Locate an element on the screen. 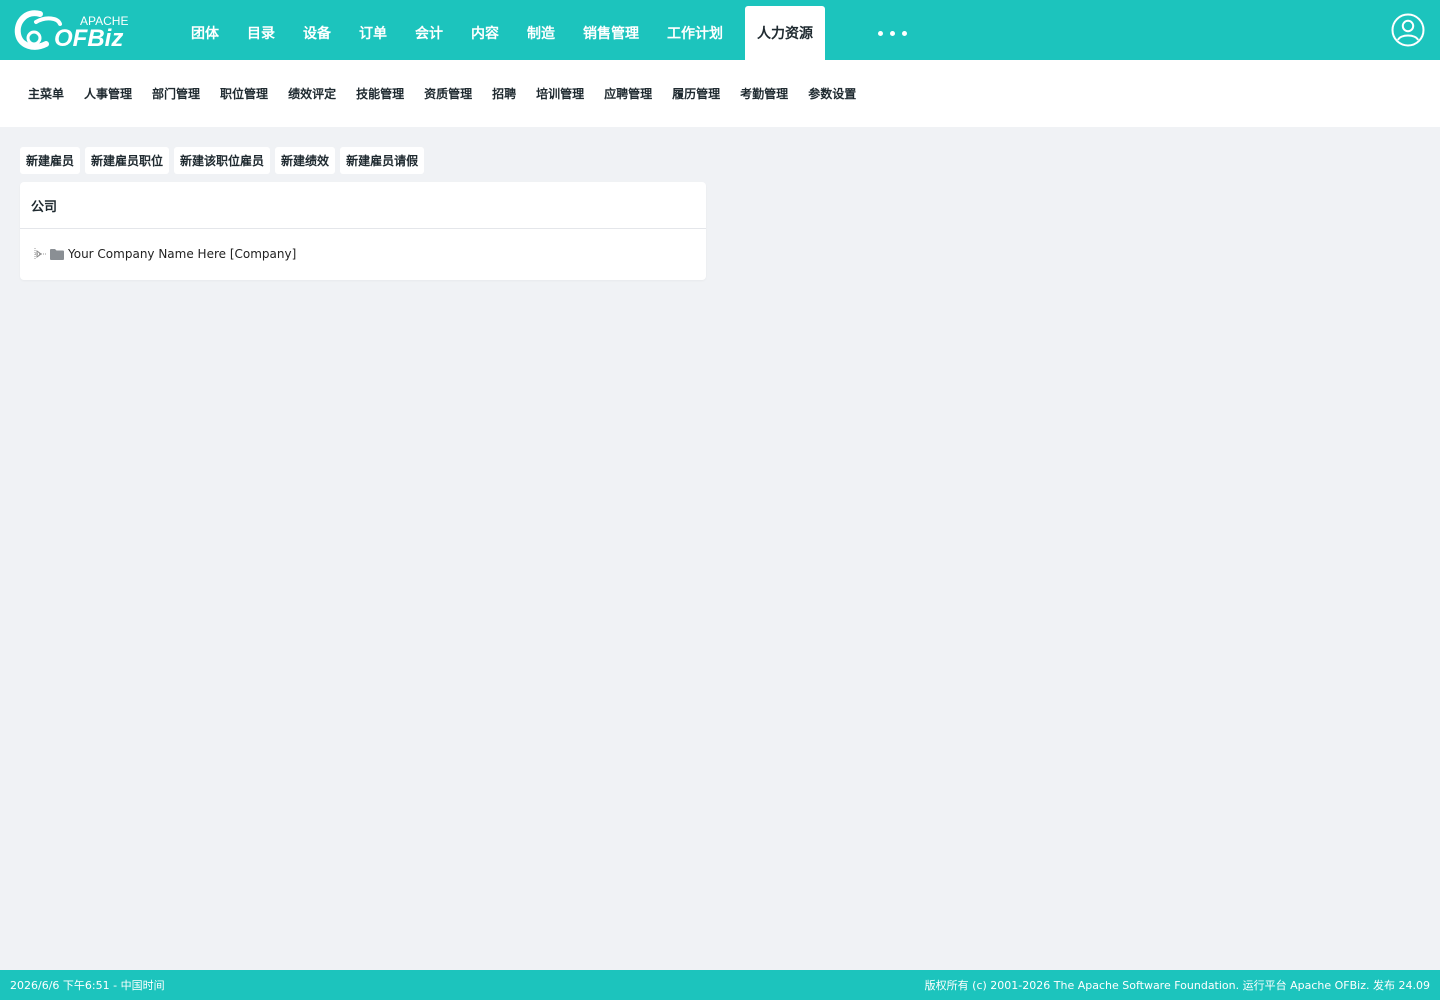 The image size is (1440, 1000). nav-item-manufacturing: 制造 is located at coordinates (541, 33).